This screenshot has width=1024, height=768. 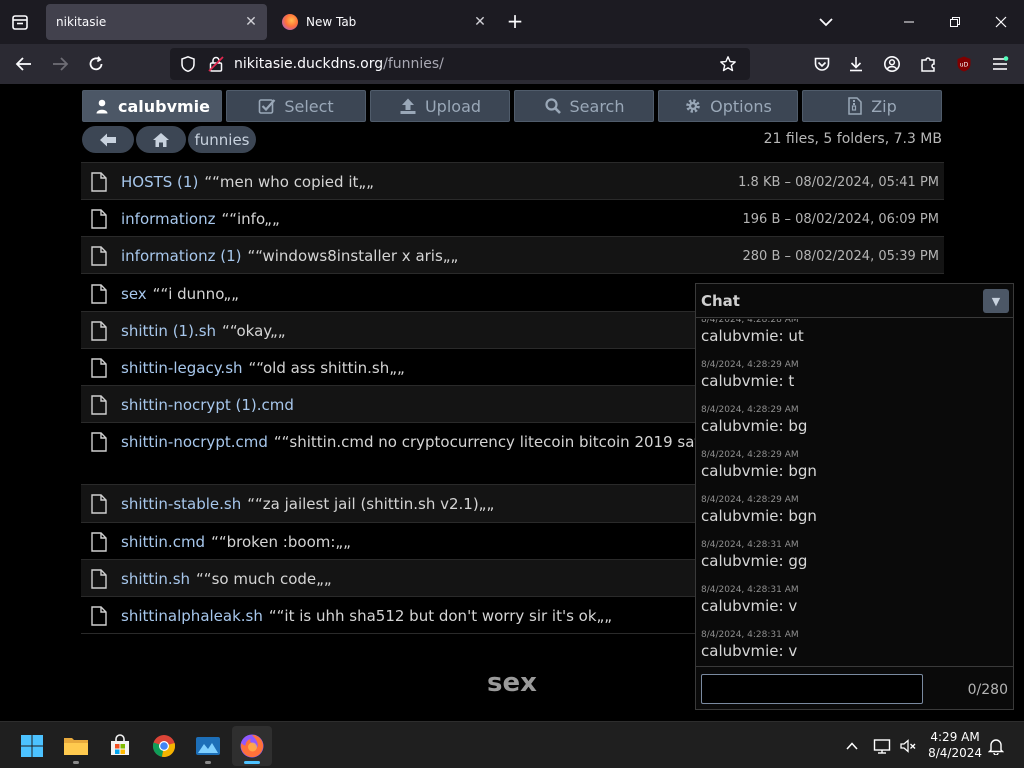 What do you see at coordinates (840, 219) in the screenshot?
I see `file-meta: 196 B – 08/02/2024, 06:09 PM` at bounding box center [840, 219].